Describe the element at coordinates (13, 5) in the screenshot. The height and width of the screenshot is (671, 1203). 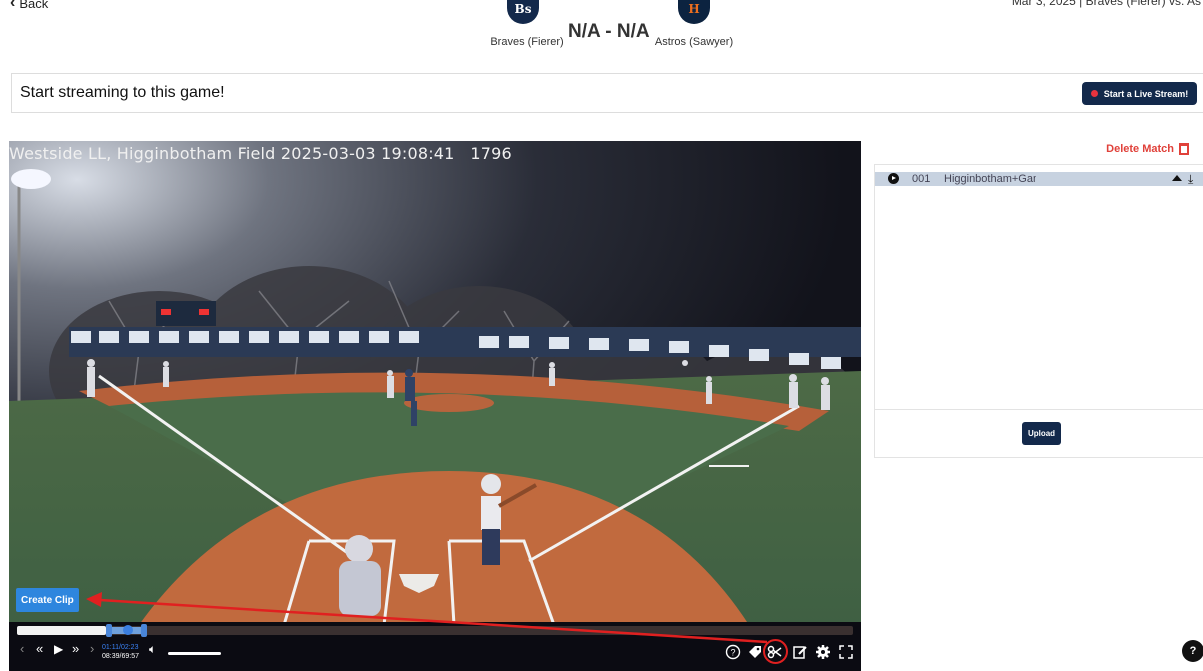
I see `chevron-left-icon: ‹` at that location.